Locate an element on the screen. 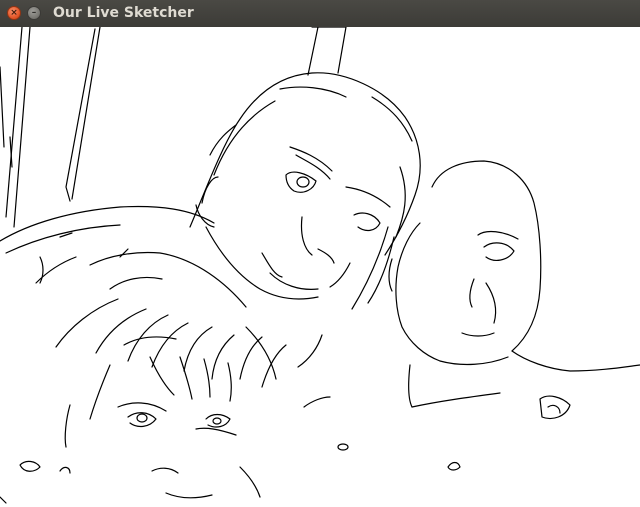  close-icon: × is located at coordinates (14, 13).